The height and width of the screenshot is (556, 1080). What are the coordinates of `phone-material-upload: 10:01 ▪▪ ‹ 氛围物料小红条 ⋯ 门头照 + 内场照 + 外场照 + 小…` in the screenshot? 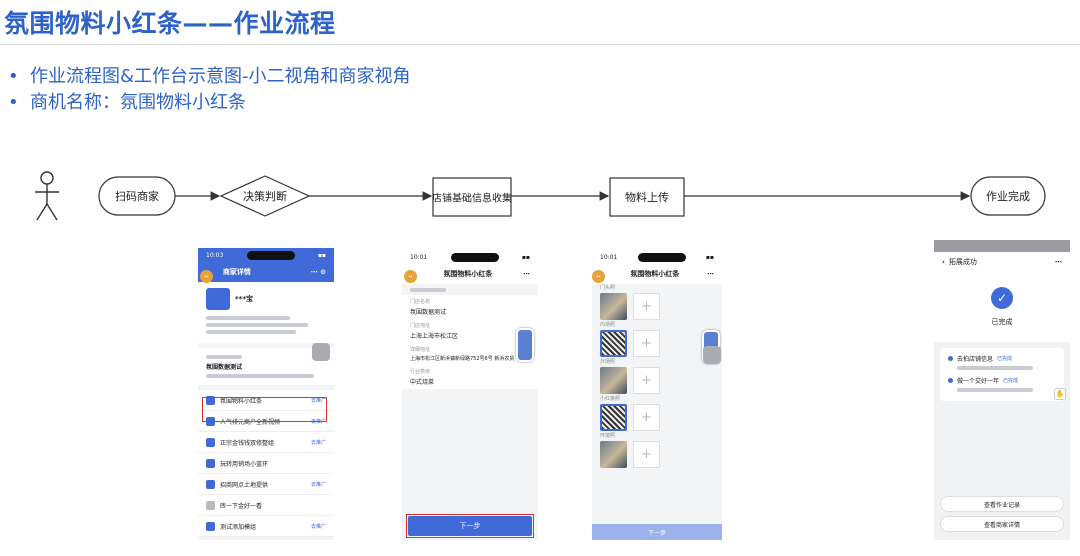 It's located at (657, 395).